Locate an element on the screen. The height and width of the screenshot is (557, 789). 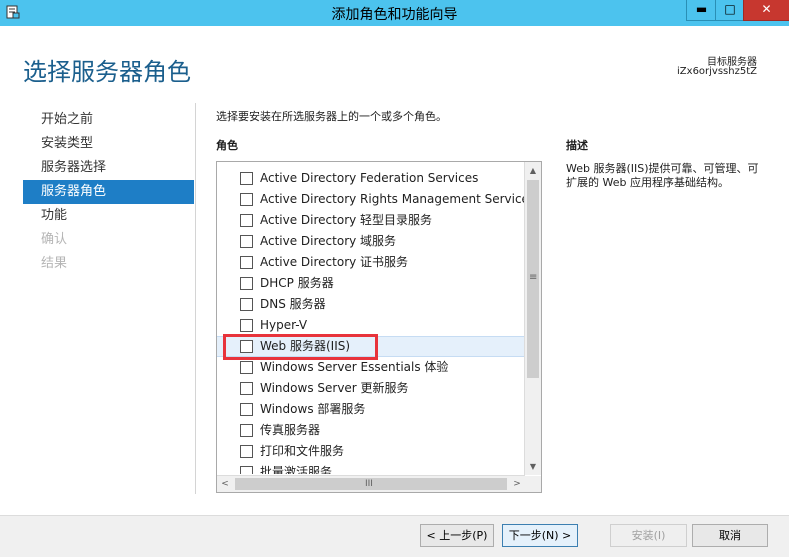
role-label: Active Directory Federation Services is located at coordinates (369, 178).